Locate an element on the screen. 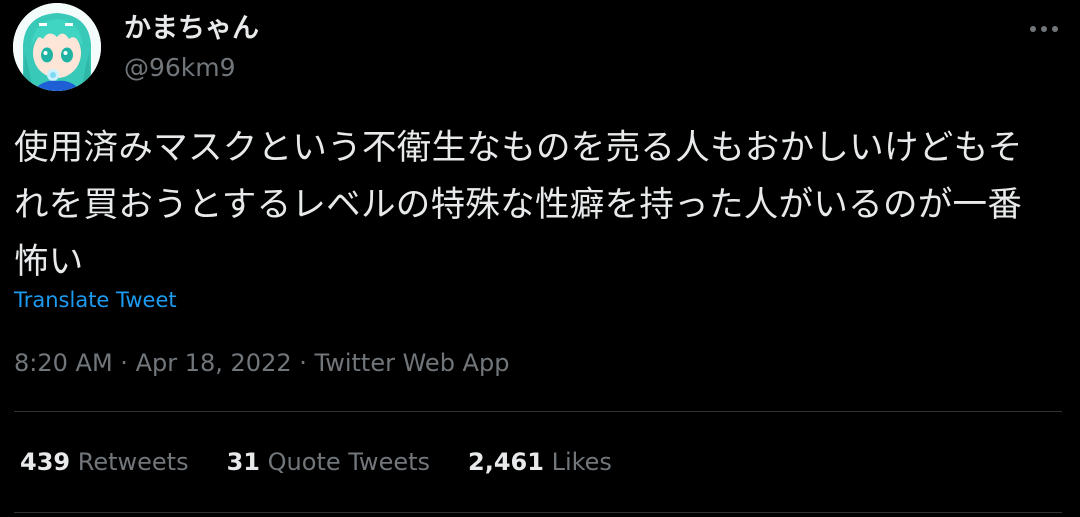 Image resolution: width=1080 pixels, height=517 pixels. retweets-label: Retweets is located at coordinates (133, 462).